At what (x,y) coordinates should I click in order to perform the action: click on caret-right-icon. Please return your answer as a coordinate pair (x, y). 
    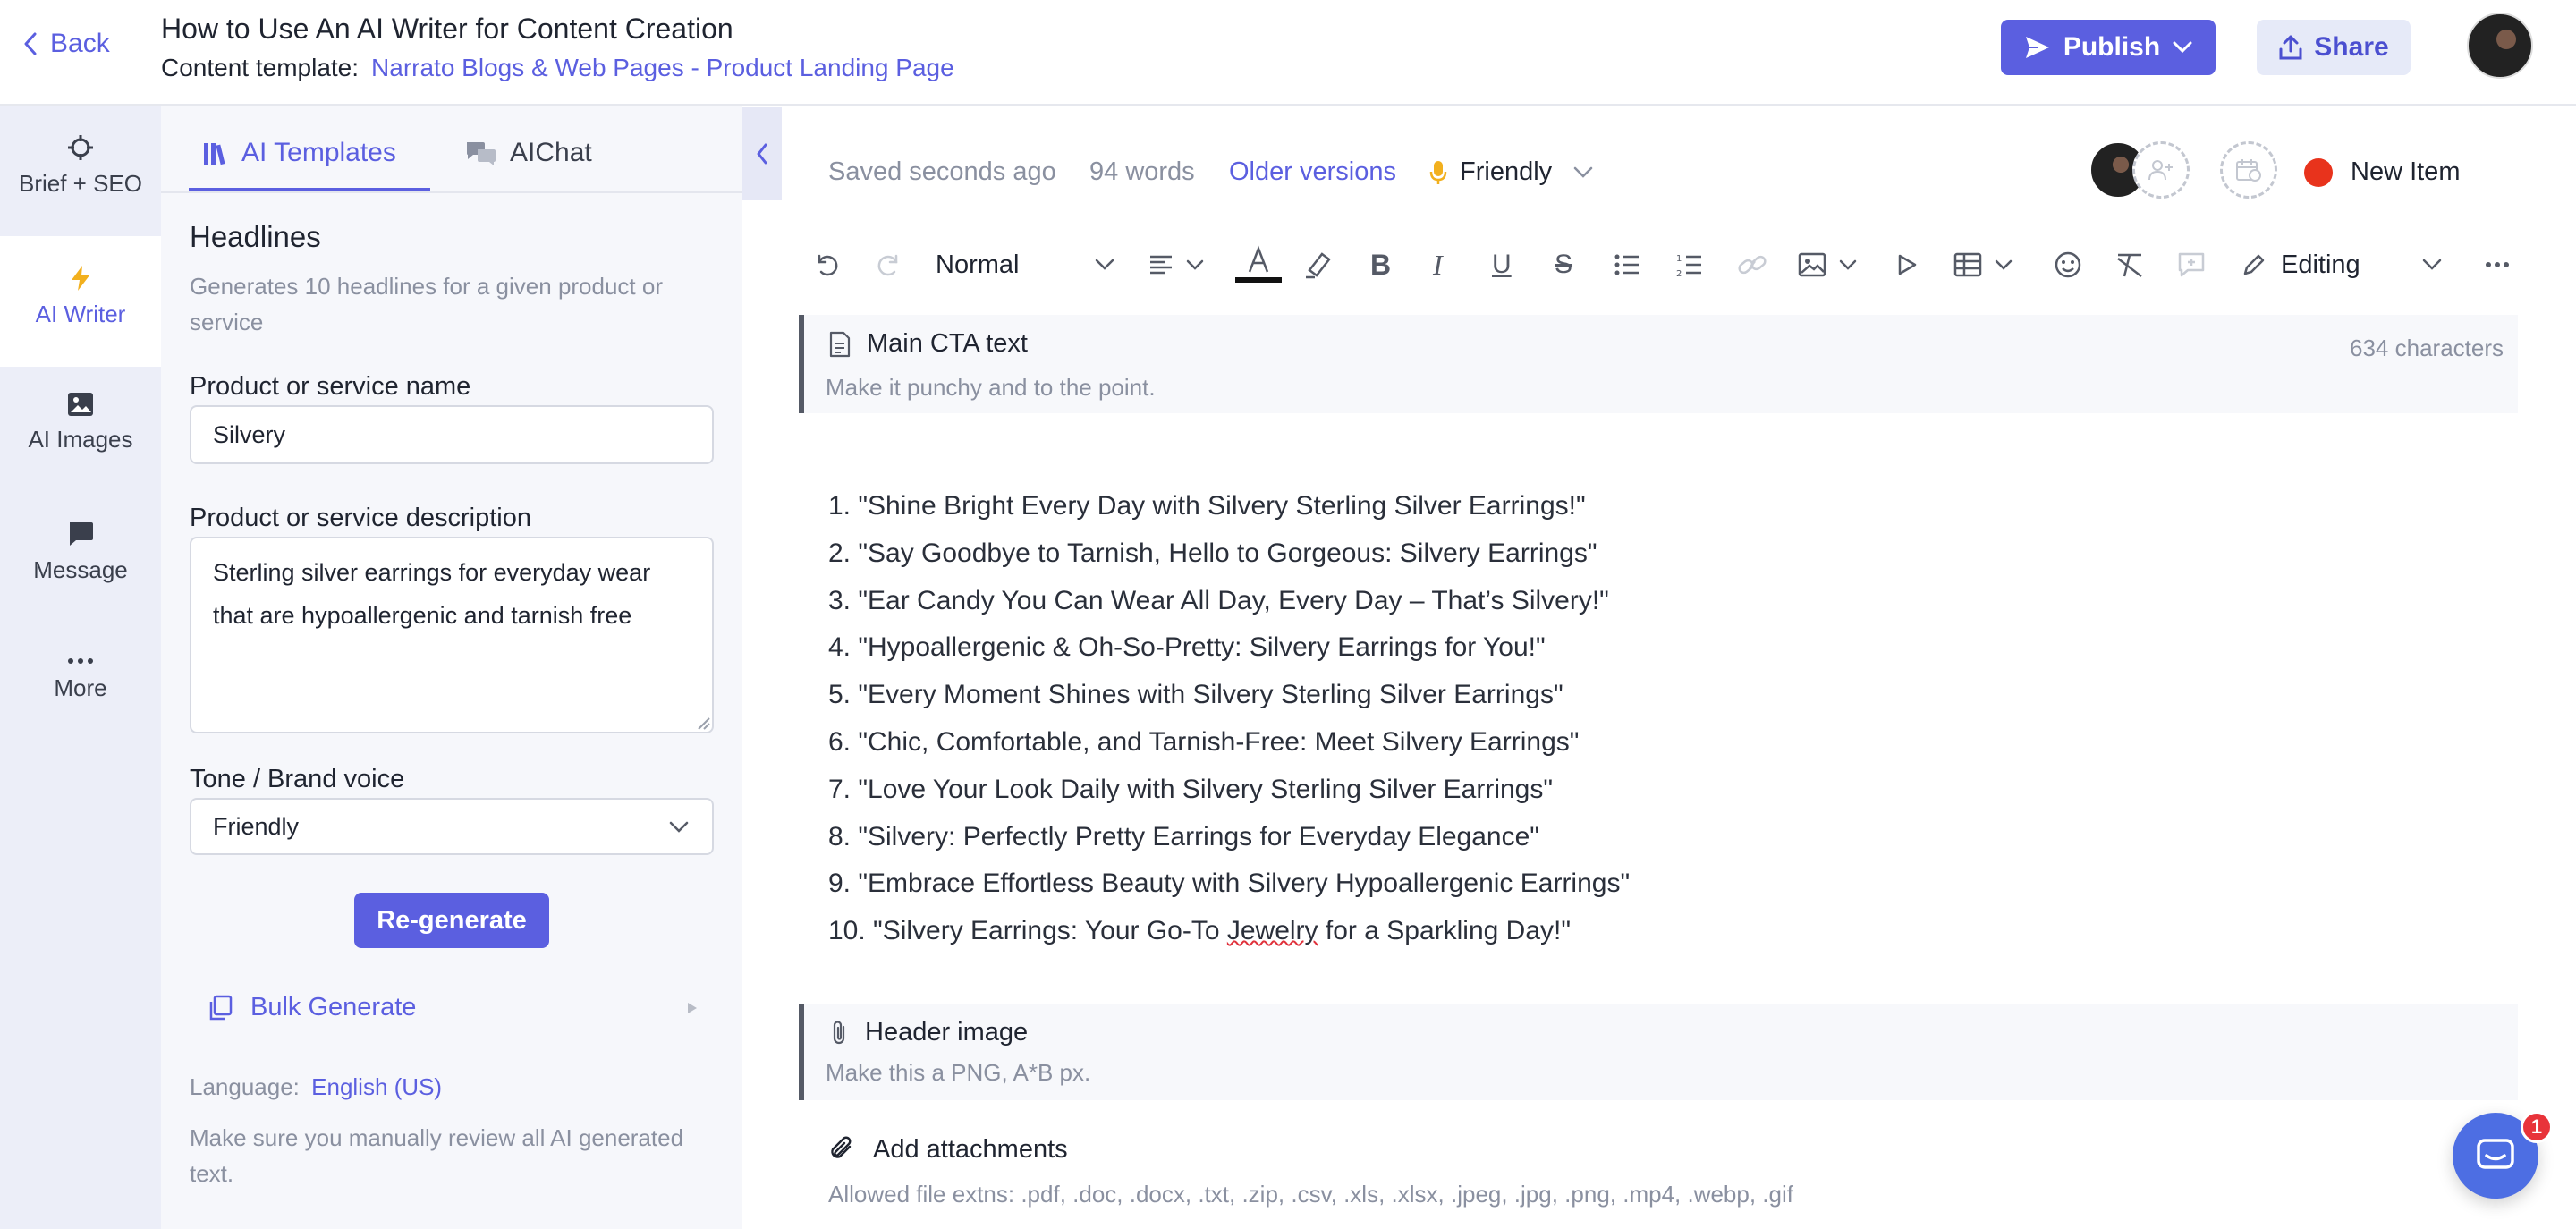
    Looking at the image, I should click on (692, 1008).